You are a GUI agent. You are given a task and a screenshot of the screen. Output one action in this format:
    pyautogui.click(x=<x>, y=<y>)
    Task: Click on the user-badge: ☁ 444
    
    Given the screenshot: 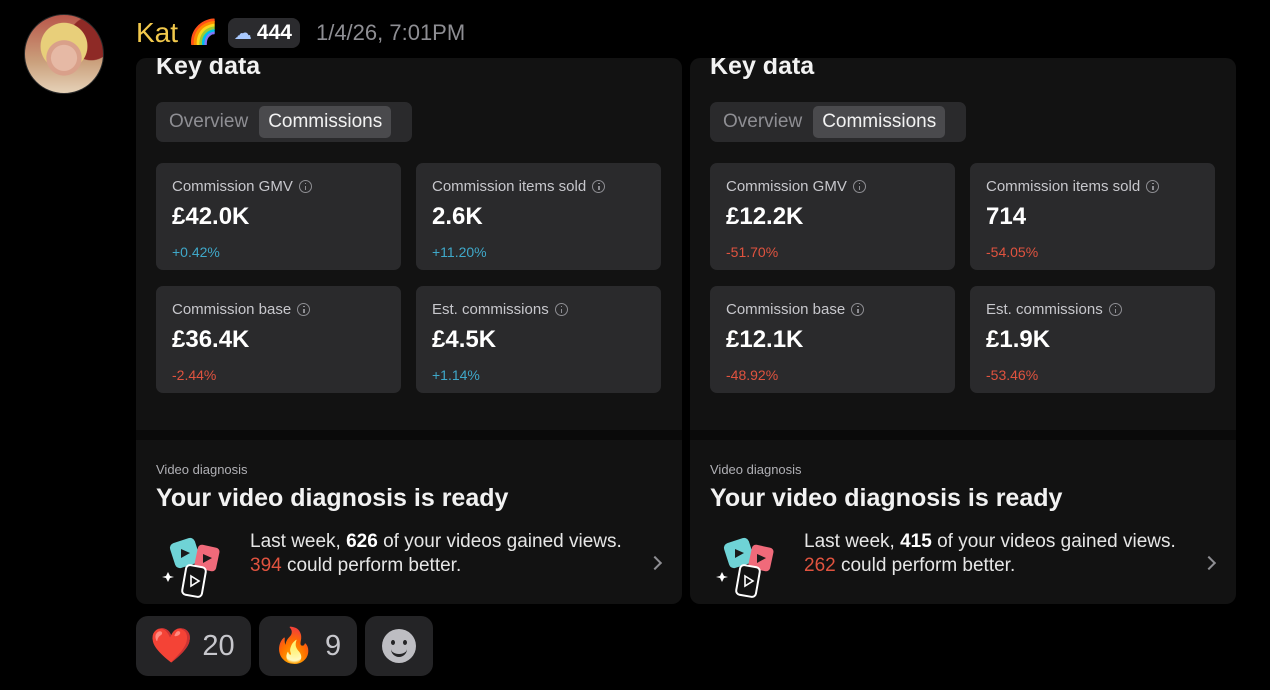 What is the action you would take?
    pyautogui.click(x=263, y=33)
    